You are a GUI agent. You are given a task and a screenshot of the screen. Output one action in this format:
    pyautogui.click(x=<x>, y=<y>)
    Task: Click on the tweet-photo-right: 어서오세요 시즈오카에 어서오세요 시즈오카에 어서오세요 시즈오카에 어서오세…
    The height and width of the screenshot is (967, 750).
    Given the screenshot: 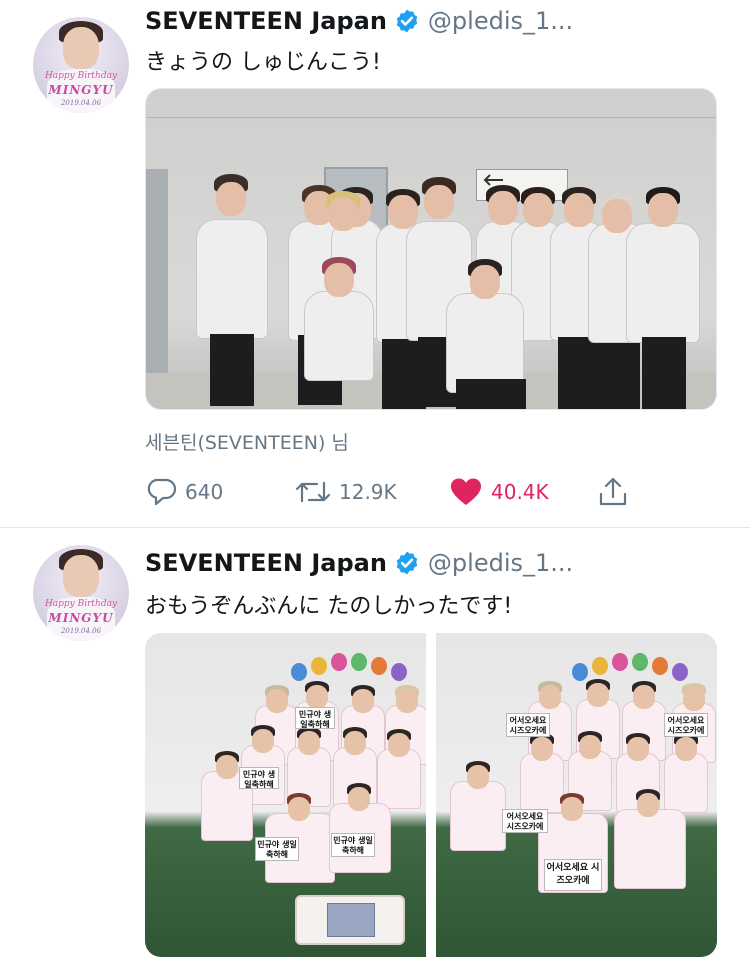 What is the action you would take?
    pyautogui.click(x=576, y=795)
    